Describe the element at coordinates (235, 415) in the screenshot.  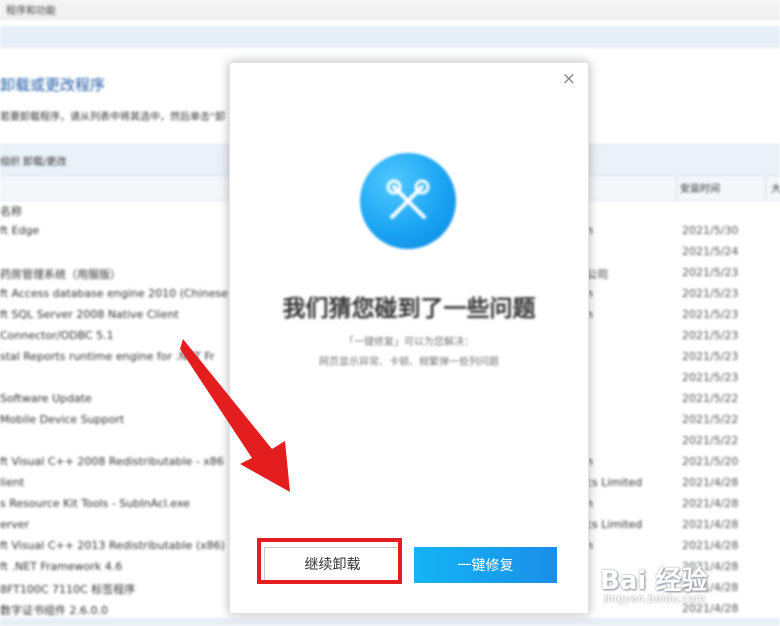
I see `annotation-arrow` at that location.